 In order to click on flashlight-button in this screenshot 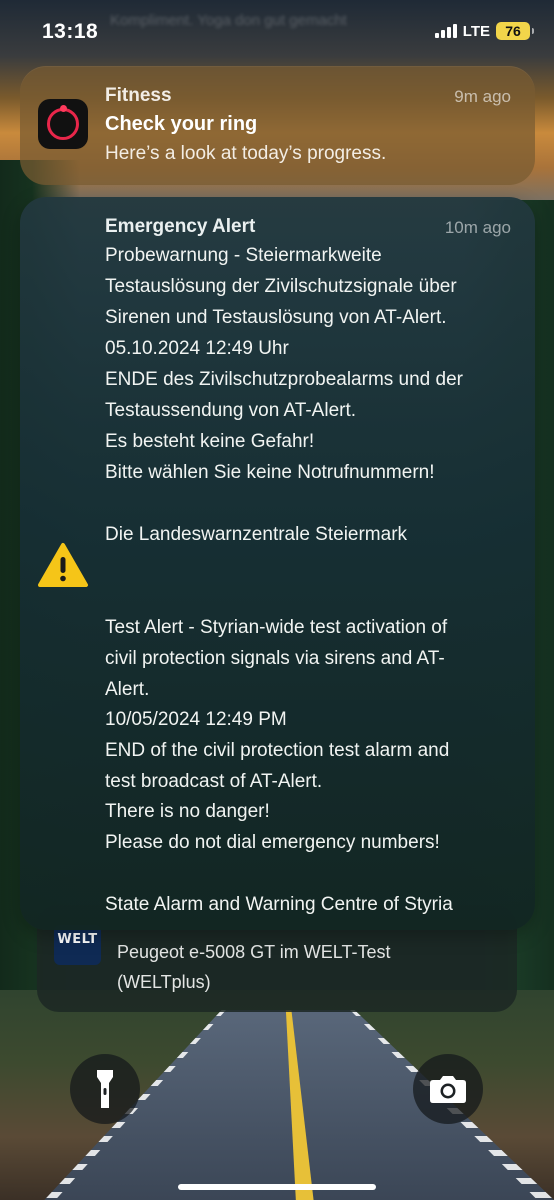, I will do `click(105, 1089)`.